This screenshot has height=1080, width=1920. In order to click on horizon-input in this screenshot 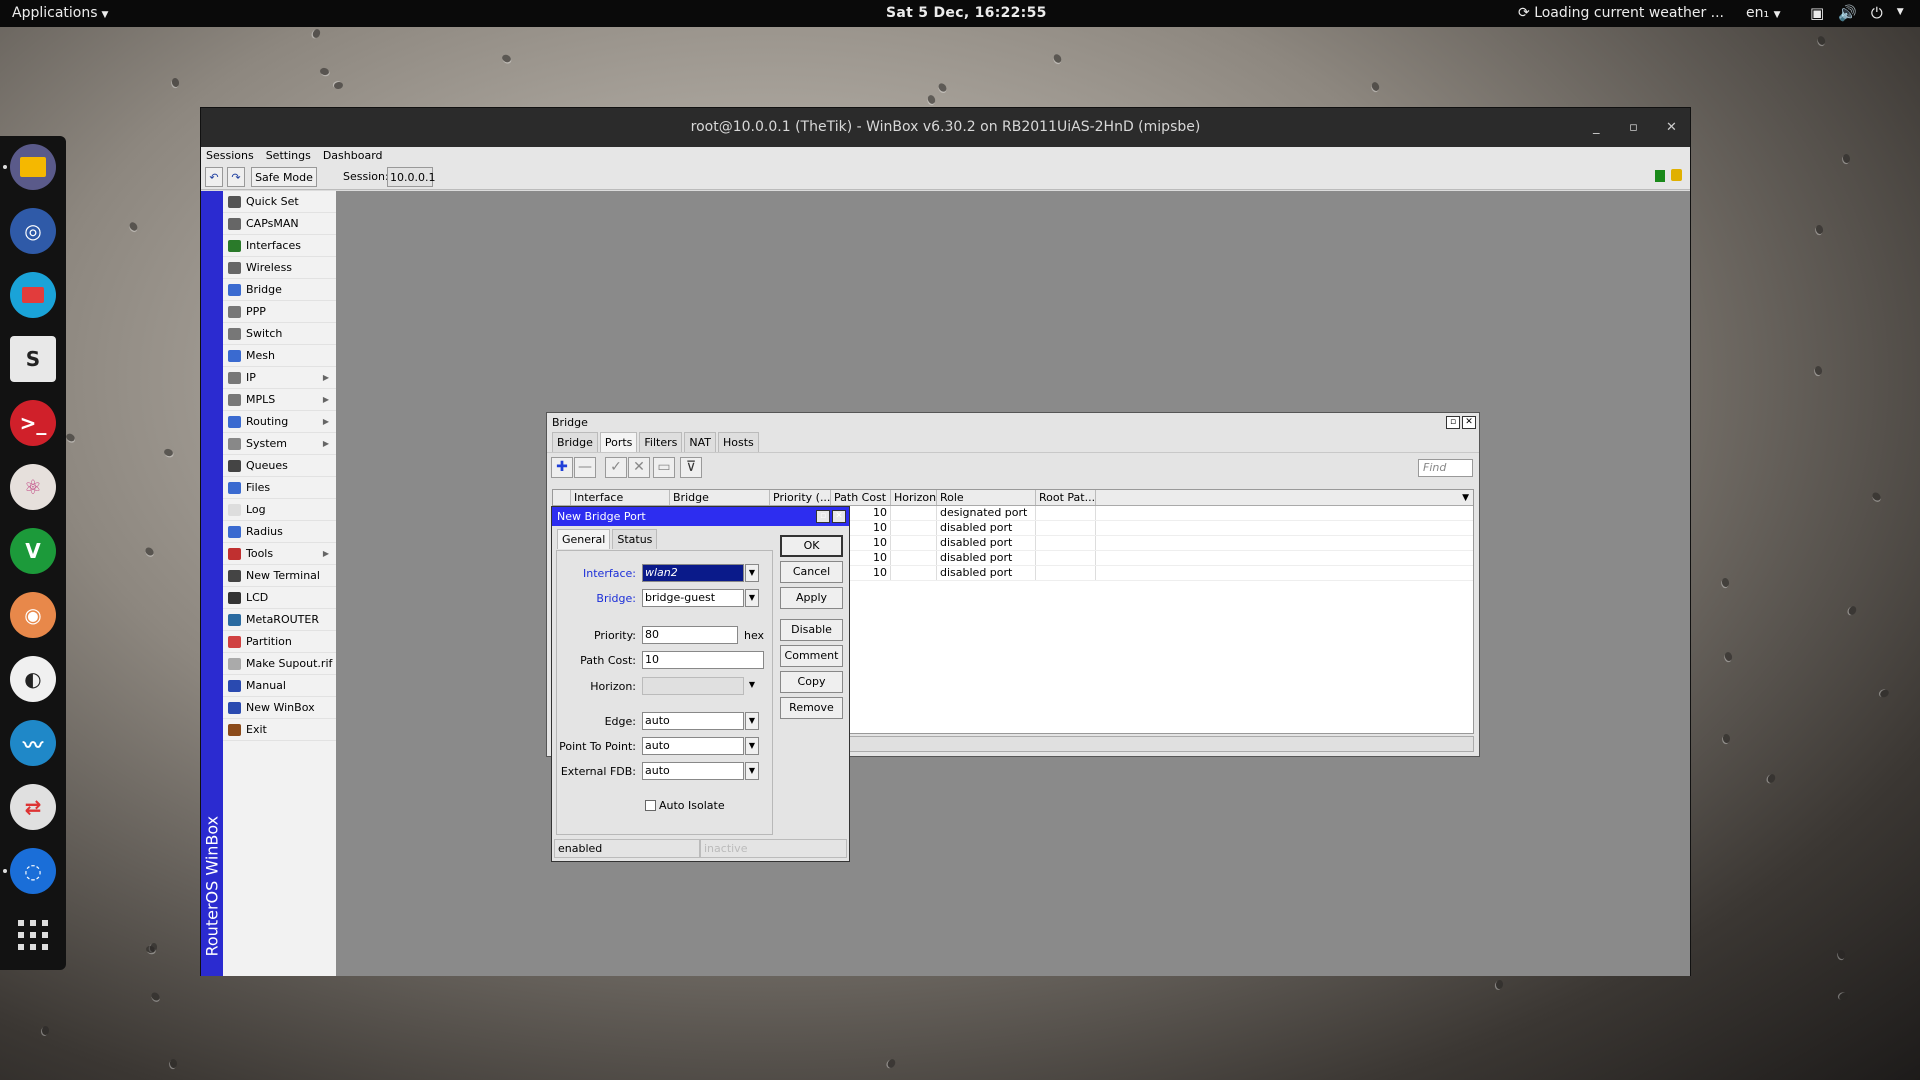, I will do `click(693, 686)`.